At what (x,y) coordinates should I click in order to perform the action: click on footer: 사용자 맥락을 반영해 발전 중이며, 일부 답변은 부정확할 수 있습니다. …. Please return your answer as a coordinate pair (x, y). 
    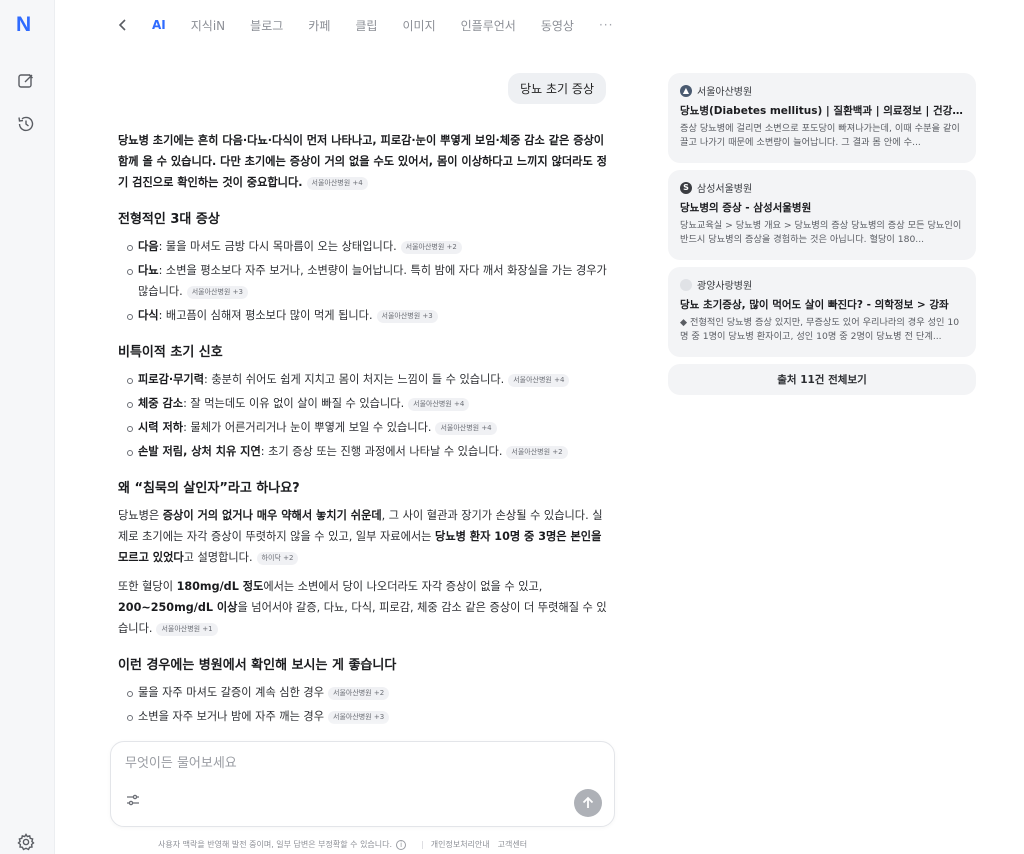
    Looking at the image, I should click on (342, 844).